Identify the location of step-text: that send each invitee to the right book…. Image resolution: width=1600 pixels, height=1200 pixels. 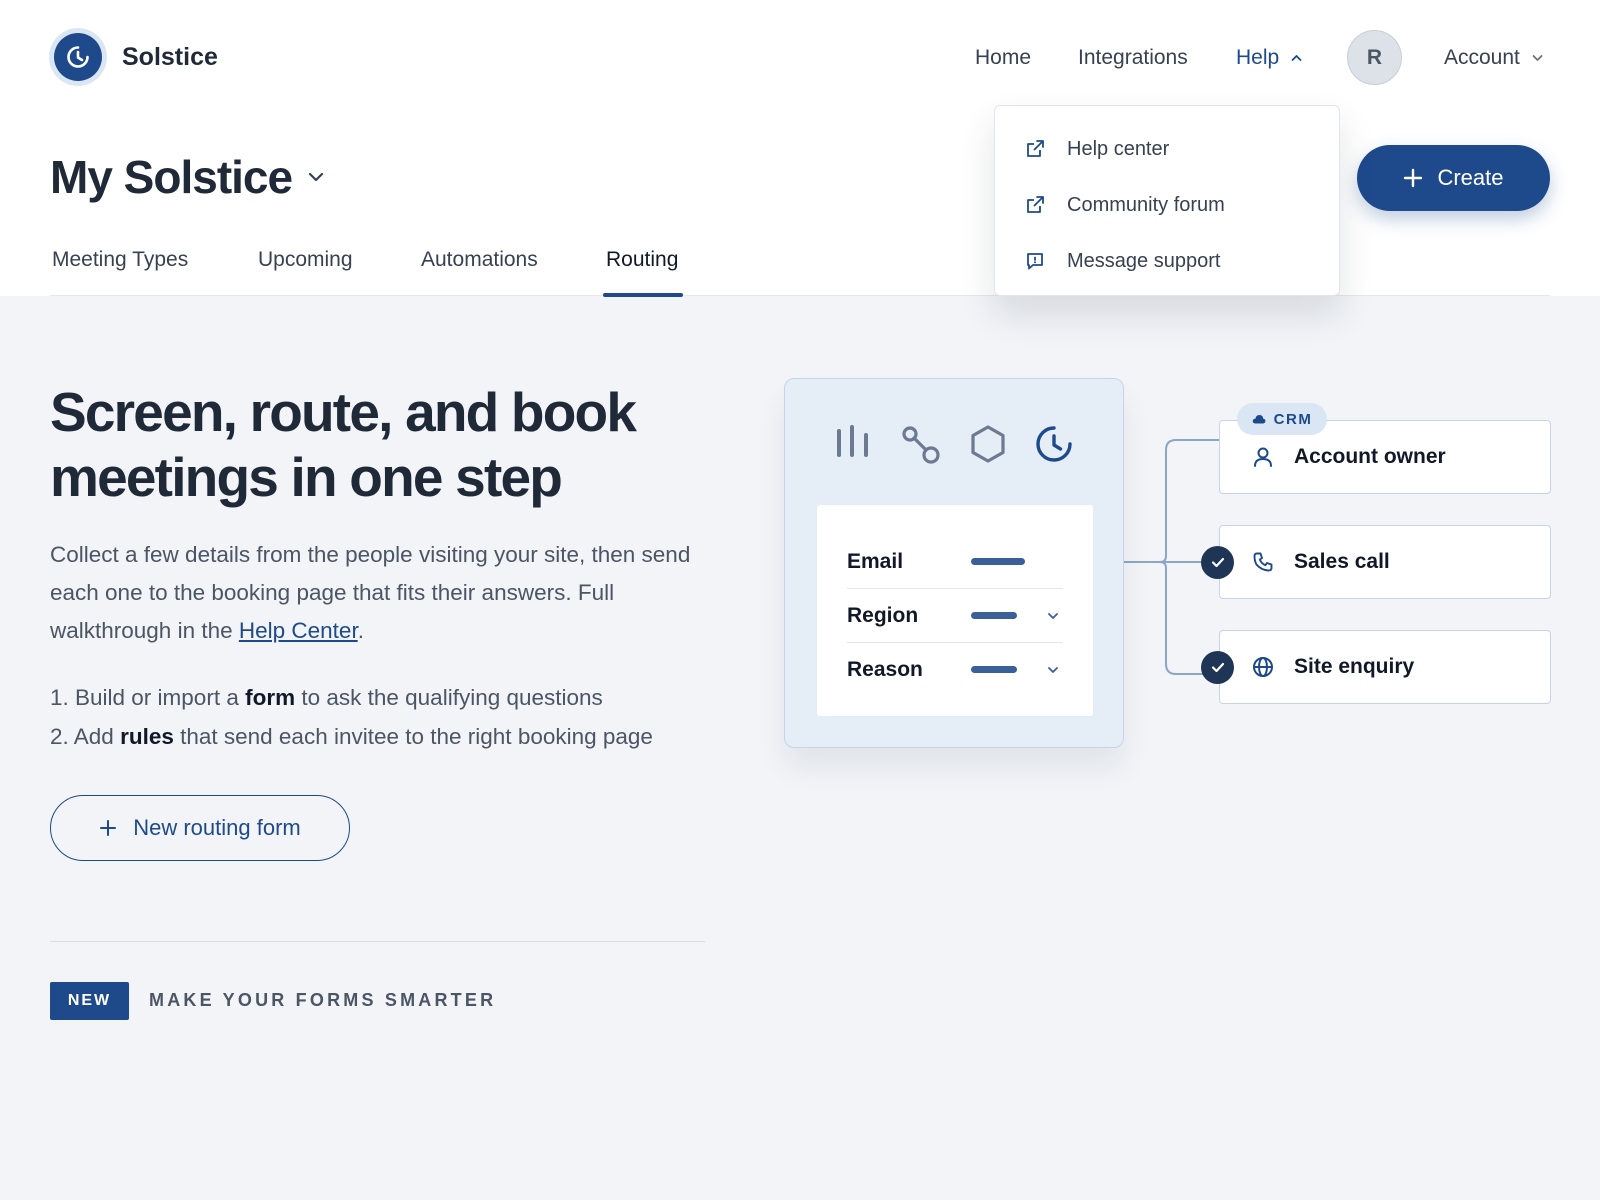
(413, 736).